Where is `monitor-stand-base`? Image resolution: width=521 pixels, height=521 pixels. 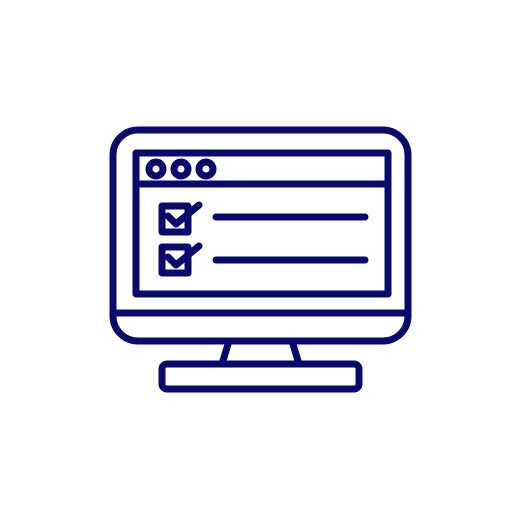 monitor-stand-base is located at coordinates (260, 376).